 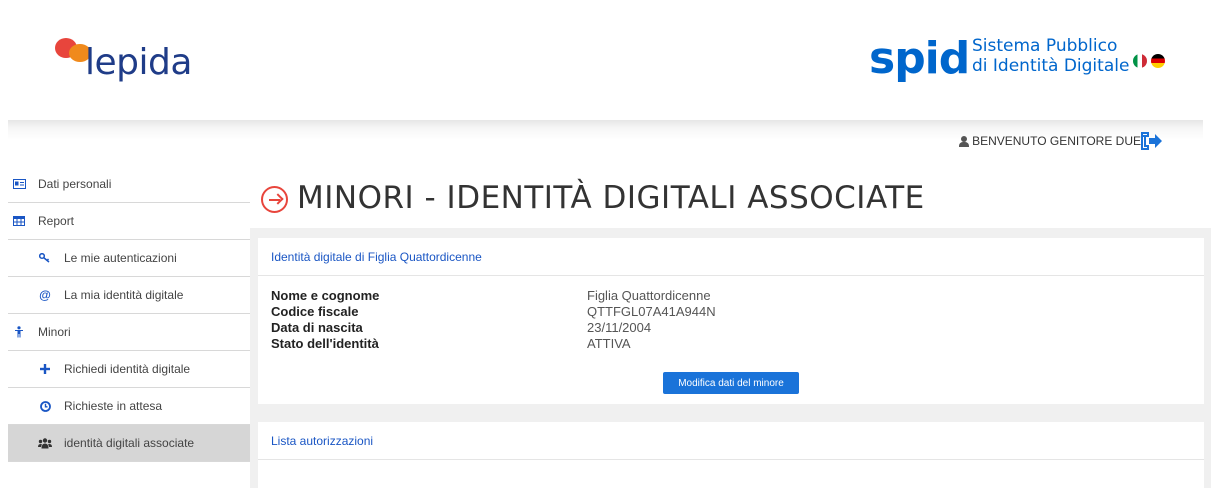 What do you see at coordinates (493, 328) in the screenshot?
I see `detail-row: Data di nascita 23/11/2004` at bounding box center [493, 328].